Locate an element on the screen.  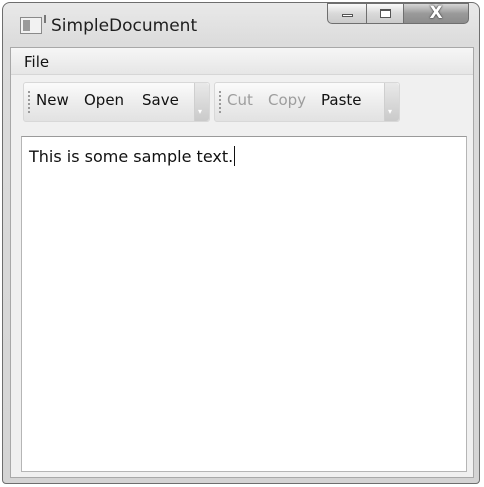
menu-file: File is located at coordinates (36, 62).